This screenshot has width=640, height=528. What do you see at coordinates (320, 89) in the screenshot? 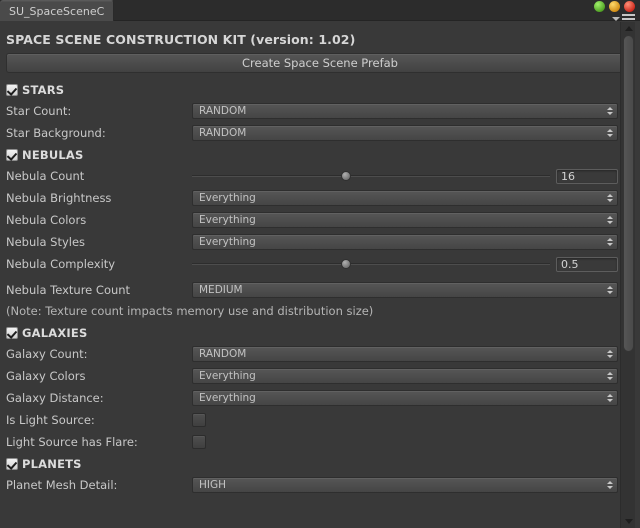
I see `section-stars: STARS` at bounding box center [320, 89].